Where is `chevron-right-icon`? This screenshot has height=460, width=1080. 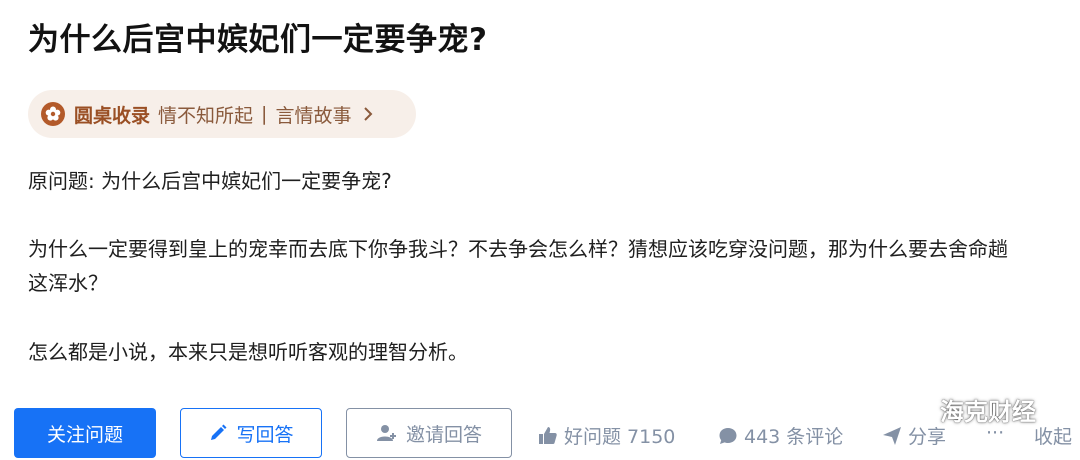
chevron-right-icon is located at coordinates (368, 114).